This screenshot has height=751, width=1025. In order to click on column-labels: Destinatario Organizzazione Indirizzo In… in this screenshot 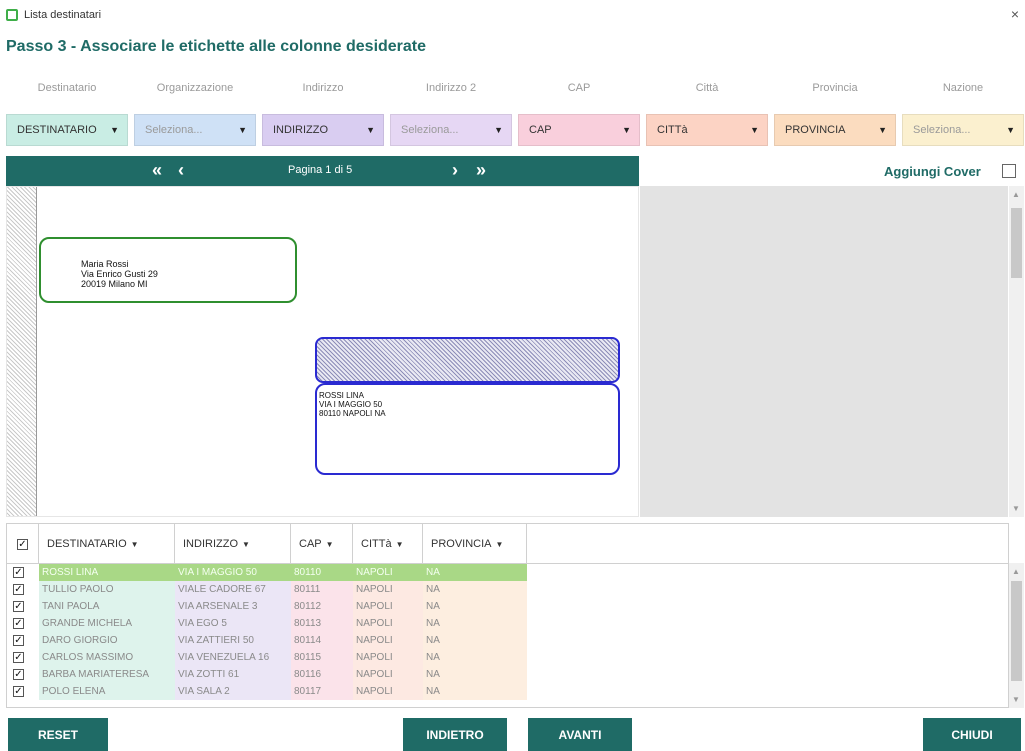, I will do `click(515, 92)`.